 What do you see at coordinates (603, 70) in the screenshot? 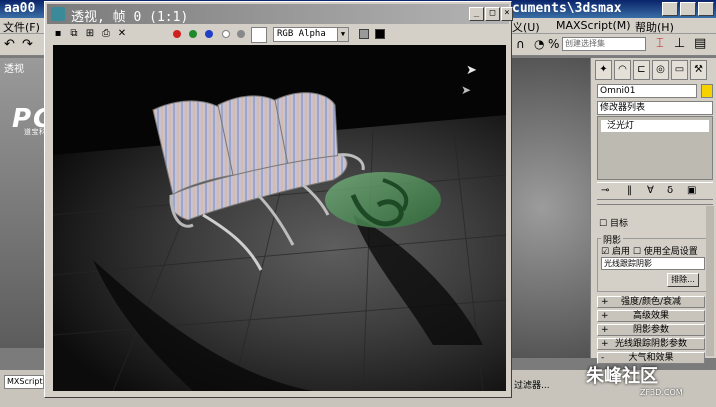
I see `create-tab-icon: ✦` at bounding box center [603, 70].